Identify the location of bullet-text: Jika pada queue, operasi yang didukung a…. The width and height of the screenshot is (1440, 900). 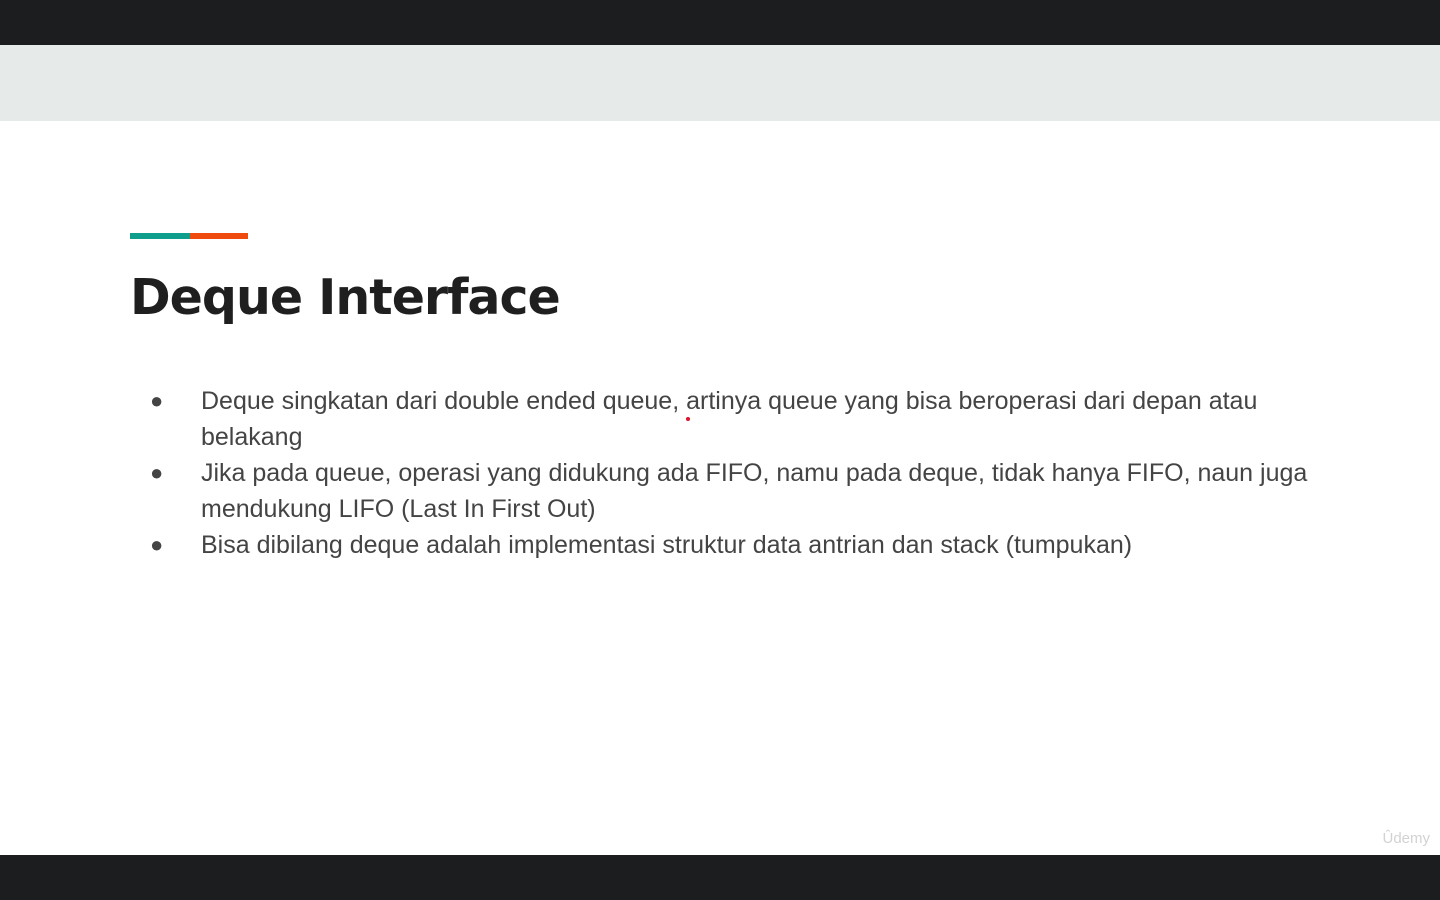
(754, 491).